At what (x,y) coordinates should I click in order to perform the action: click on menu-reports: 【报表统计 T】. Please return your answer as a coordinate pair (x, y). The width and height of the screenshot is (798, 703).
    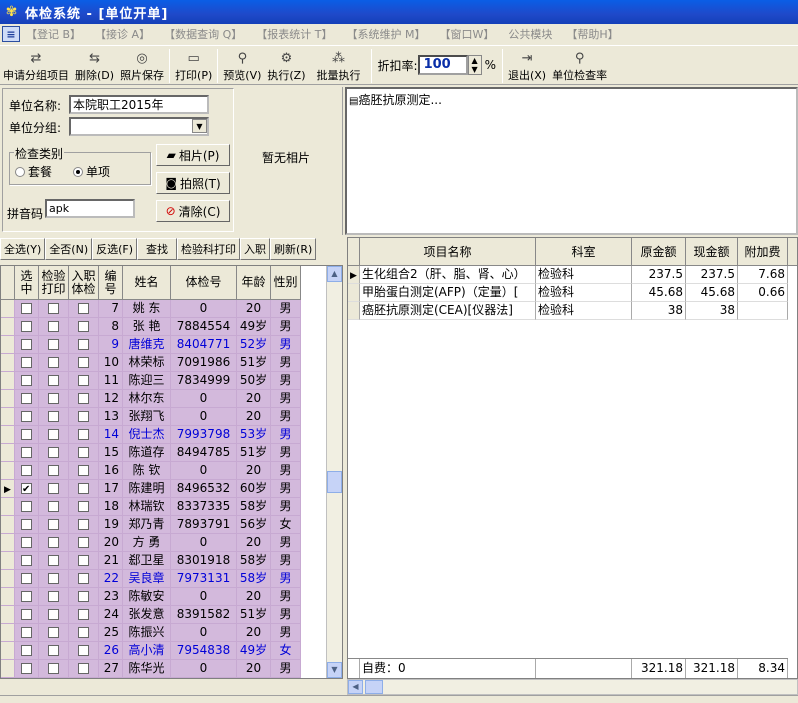
    Looking at the image, I should click on (294, 34).